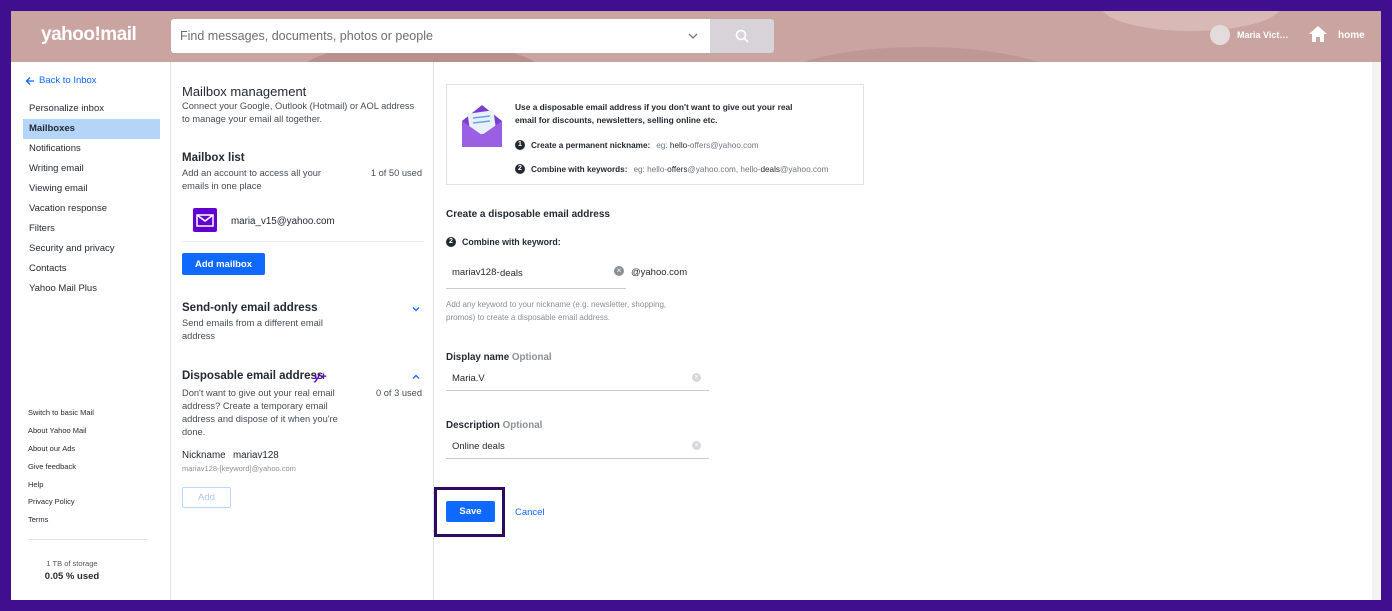 This screenshot has height=611, width=1392. What do you see at coordinates (283, 221) in the screenshot?
I see `mailbox-email: maria_v15@yahoo.com` at bounding box center [283, 221].